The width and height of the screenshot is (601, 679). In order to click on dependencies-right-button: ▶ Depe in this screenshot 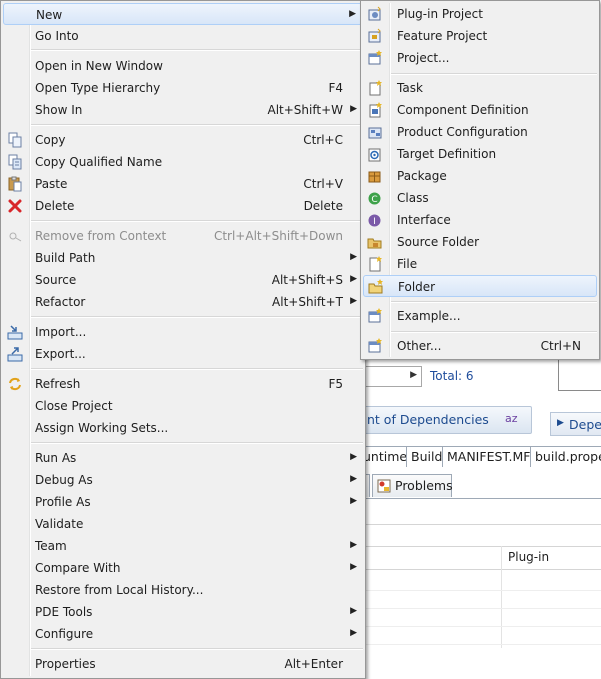, I will do `click(575, 424)`.